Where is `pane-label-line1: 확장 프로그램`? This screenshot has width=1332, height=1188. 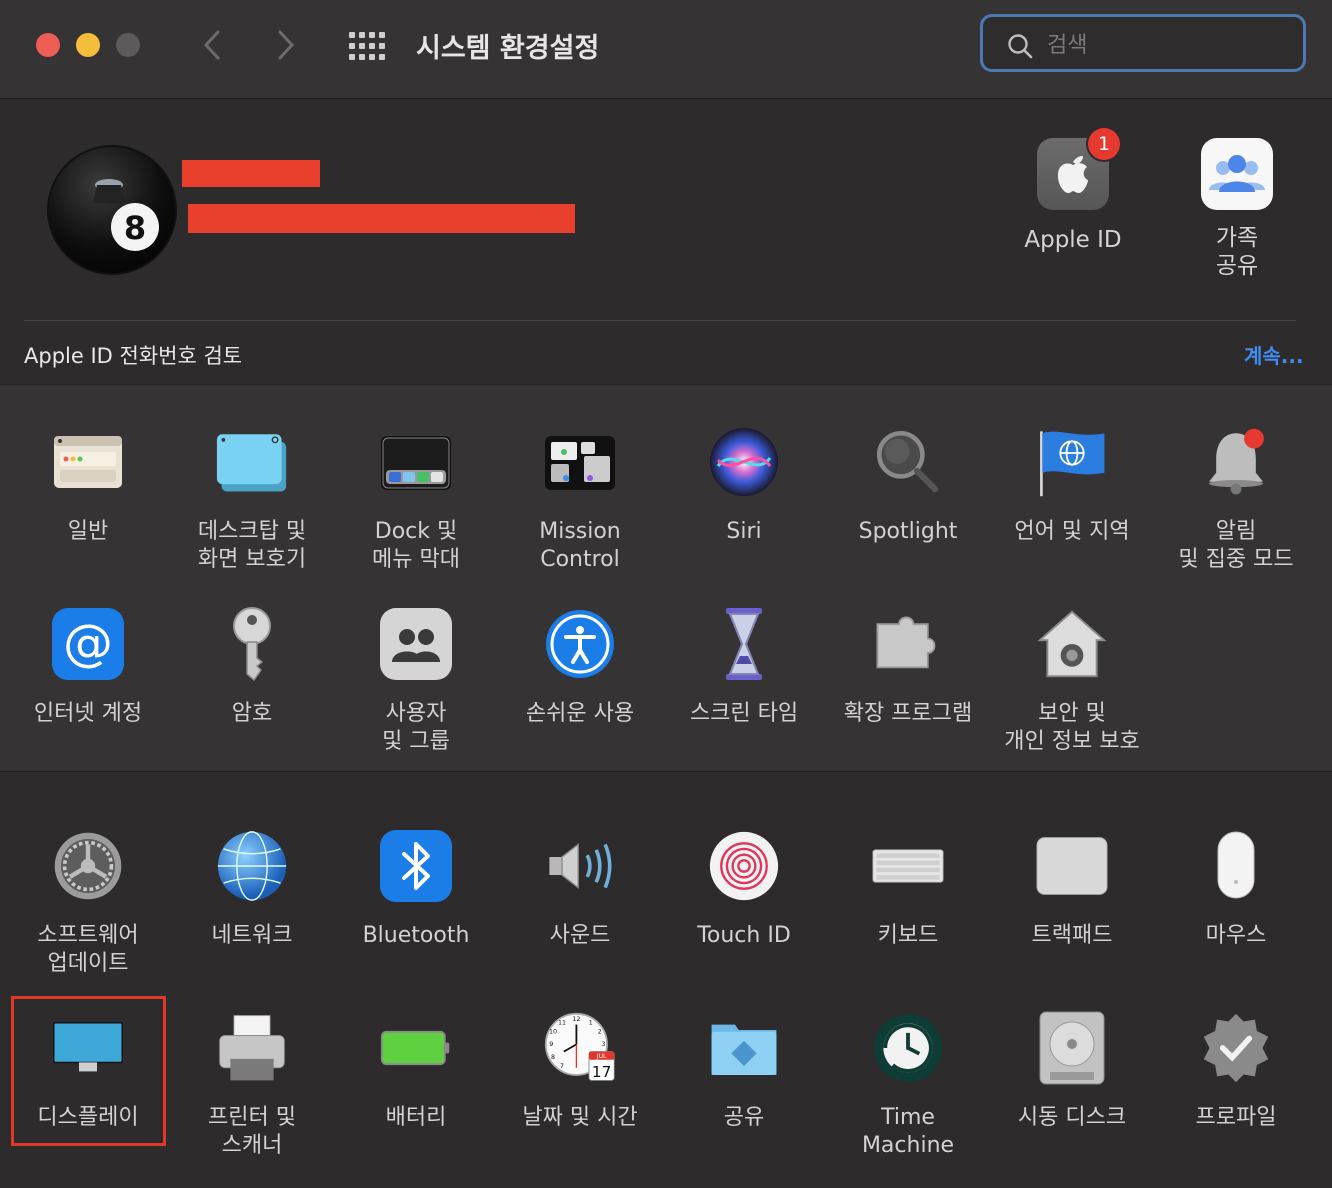 pane-label-line1: 확장 프로그램 is located at coordinates (908, 713).